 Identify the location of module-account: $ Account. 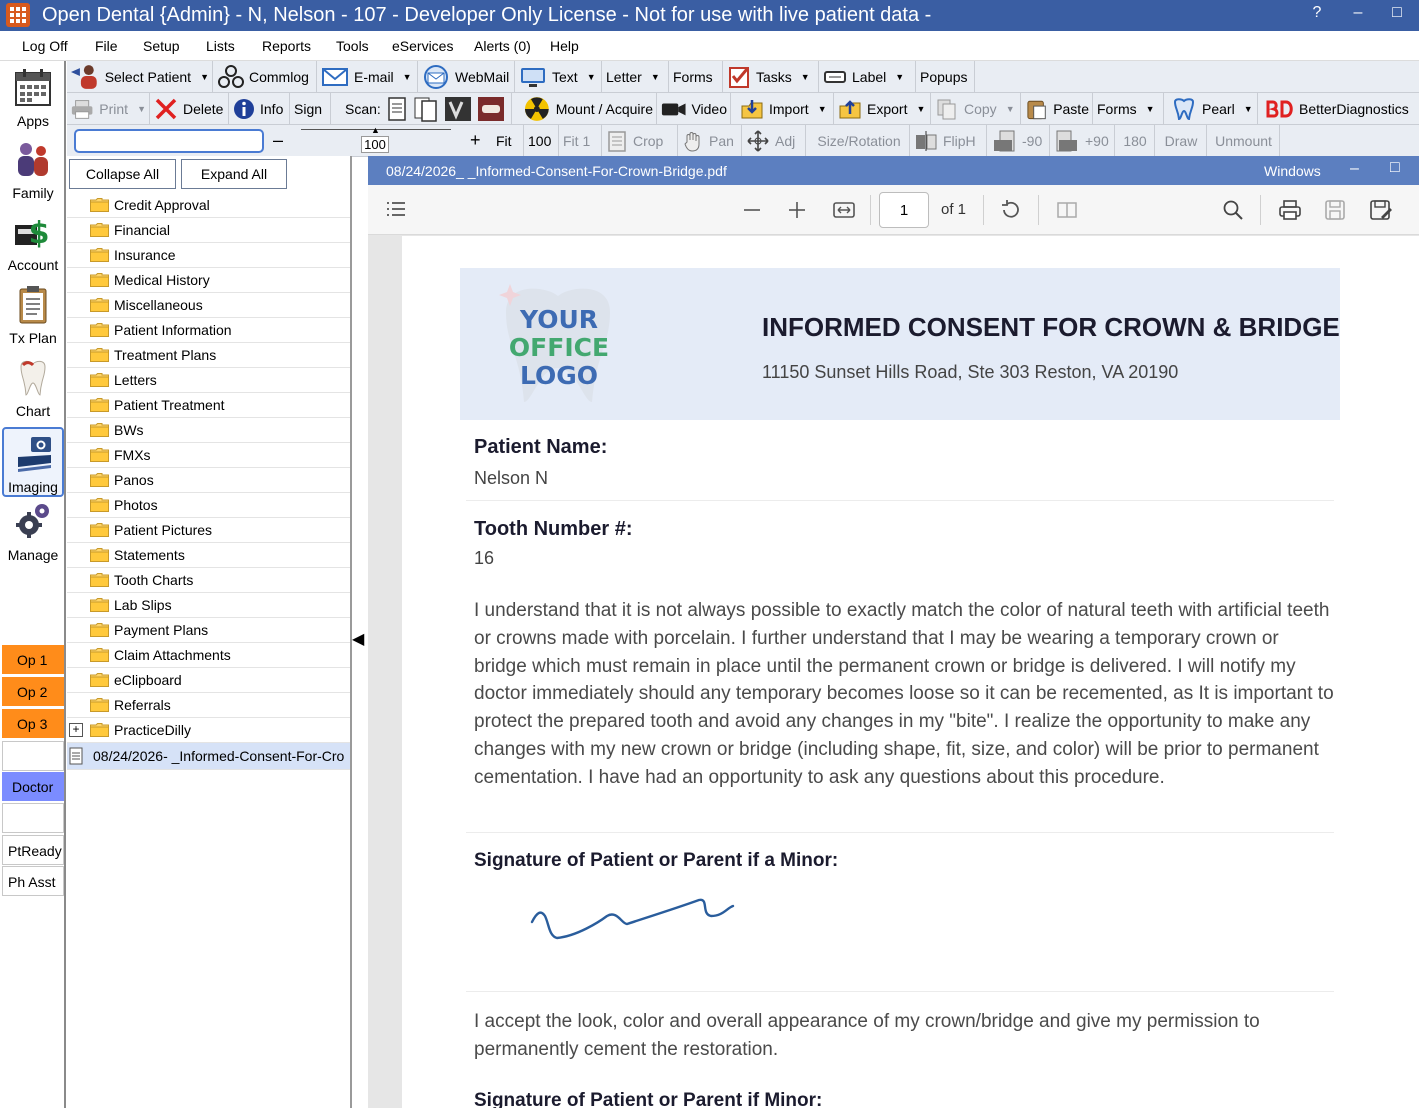
(33, 242).